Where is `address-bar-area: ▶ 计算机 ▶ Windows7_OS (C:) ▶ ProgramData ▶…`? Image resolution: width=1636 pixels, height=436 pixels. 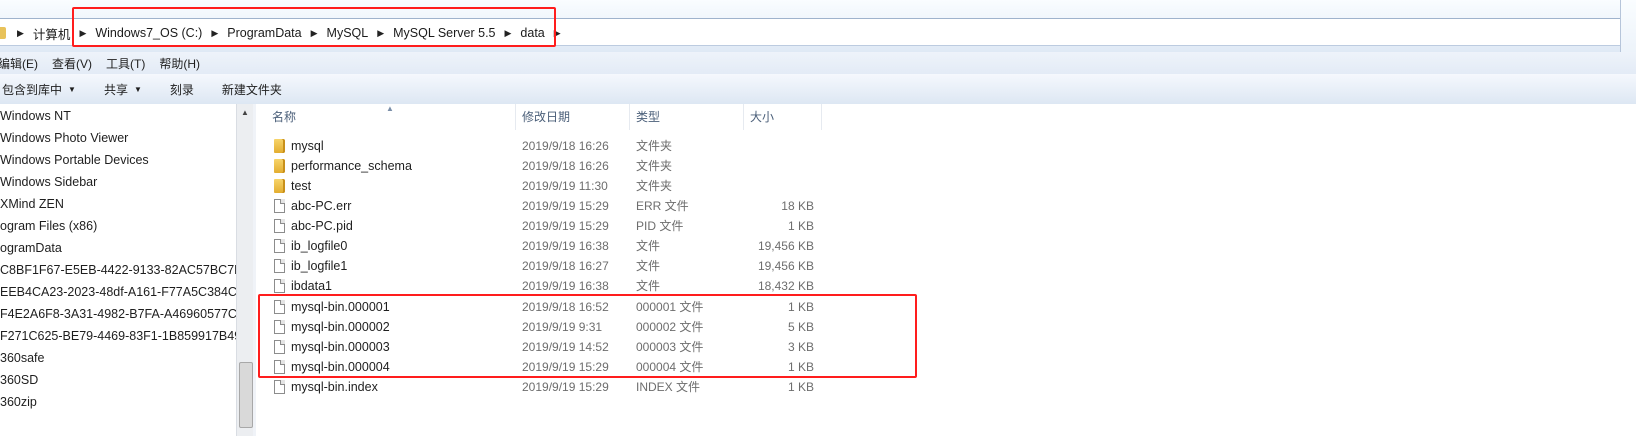
address-bar-area: ▶ 计算机 ▶ Windows7_OS (C:) ▶ ProgramData ▶… is located at coordinates (818, 26).